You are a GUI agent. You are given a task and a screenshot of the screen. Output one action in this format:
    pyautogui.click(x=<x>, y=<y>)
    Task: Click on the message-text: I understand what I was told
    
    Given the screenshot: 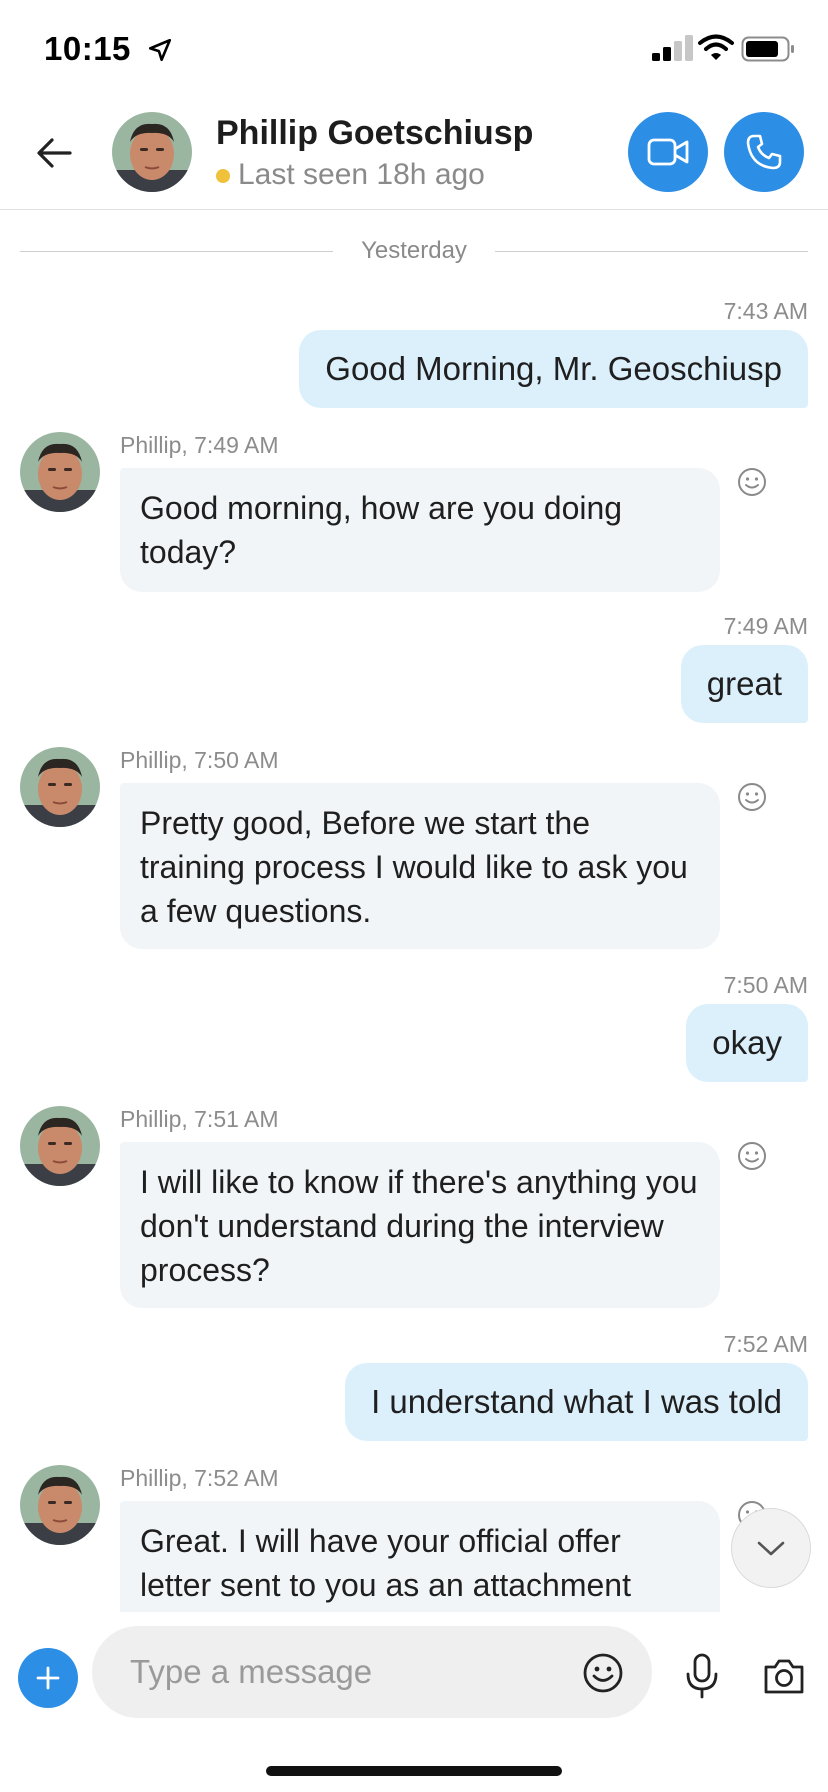 What is the action you would take?
    pyautogui.click(x=576, y=1401)
    